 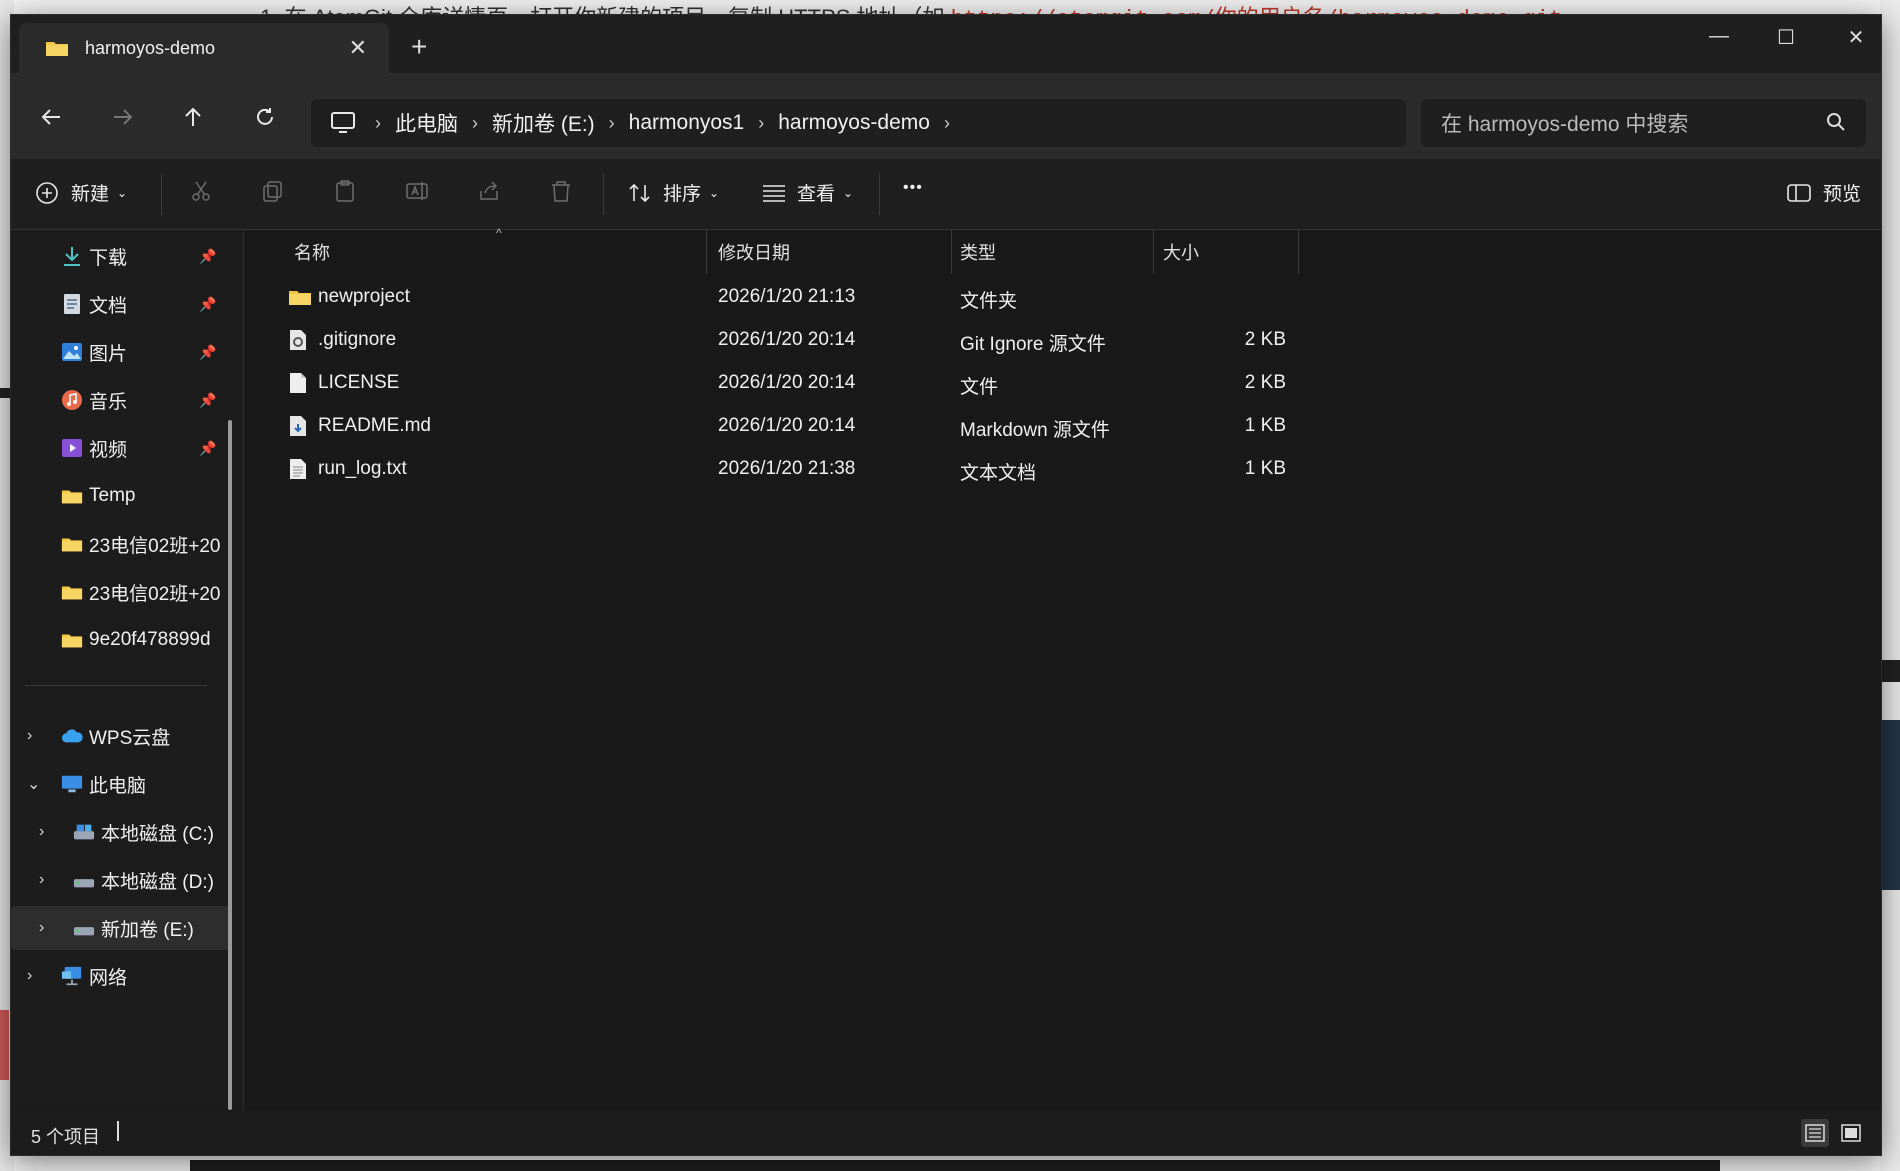 I want to click on sidebar-item-folder-1: 23电信02班+20, so click(x=121, y=544).